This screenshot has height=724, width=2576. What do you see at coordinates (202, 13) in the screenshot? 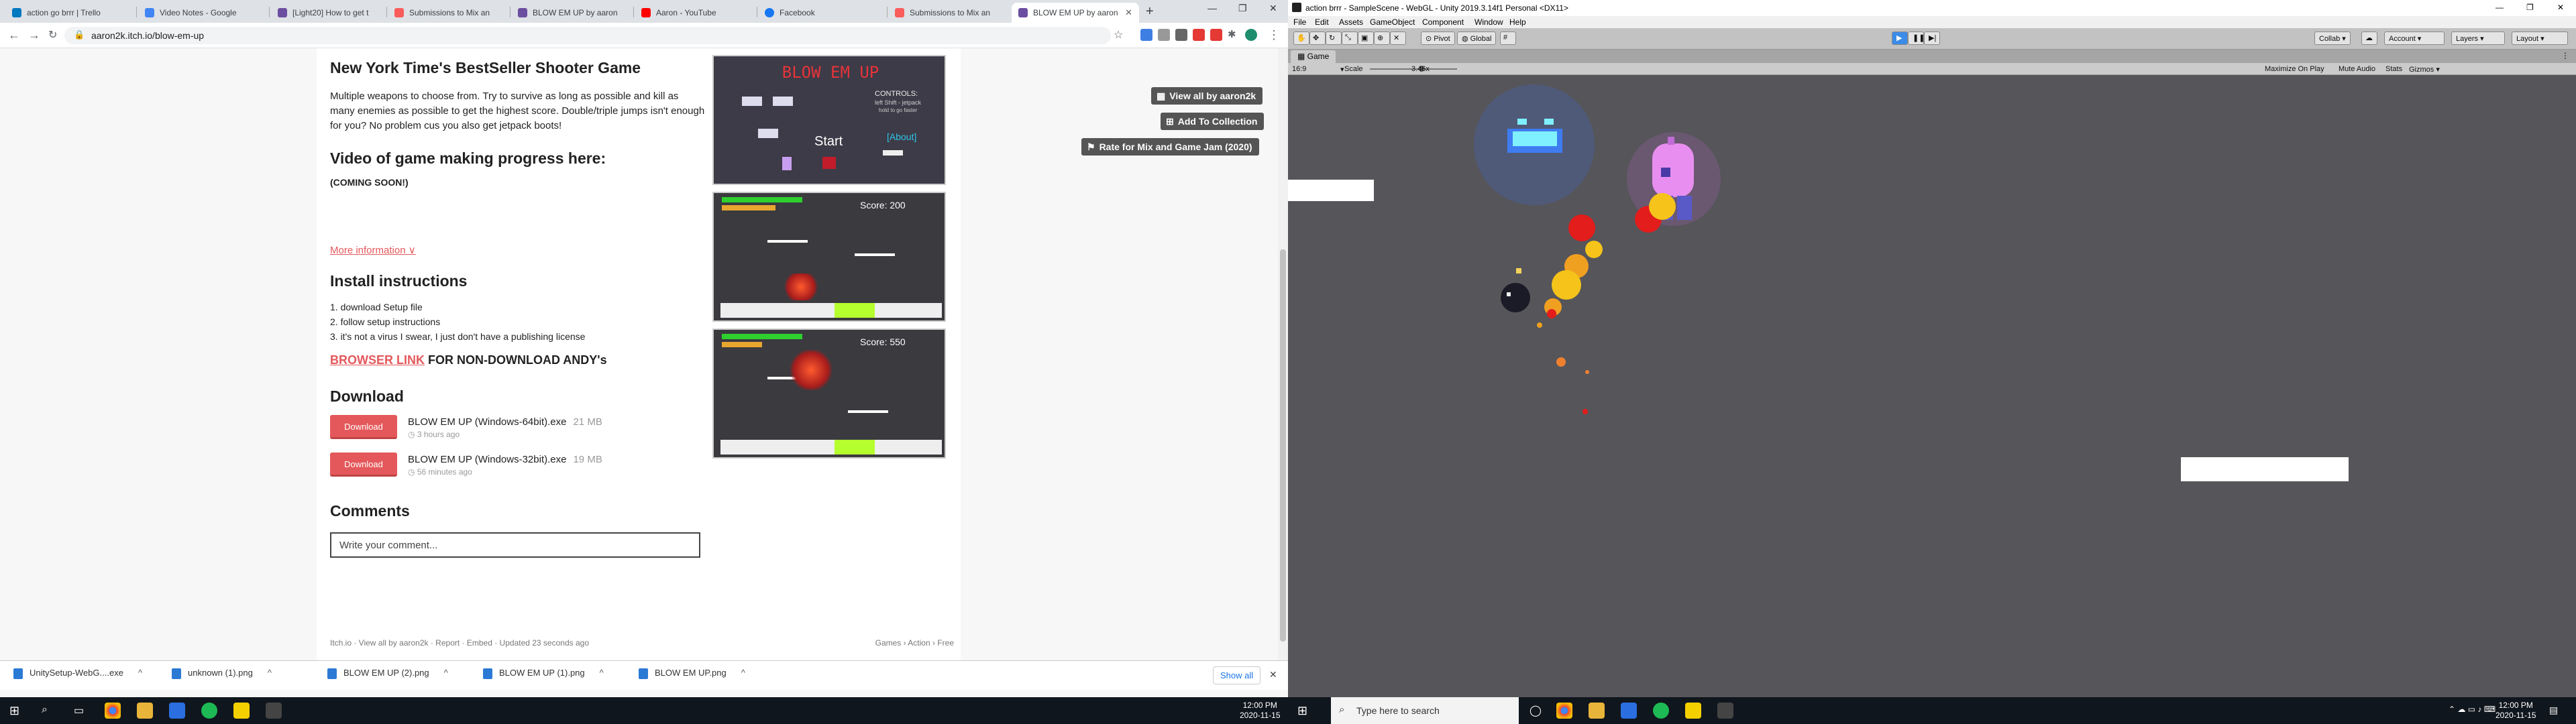
I see `tab-google-doc: Video Notes - Google` at bounding box center [202, 13].